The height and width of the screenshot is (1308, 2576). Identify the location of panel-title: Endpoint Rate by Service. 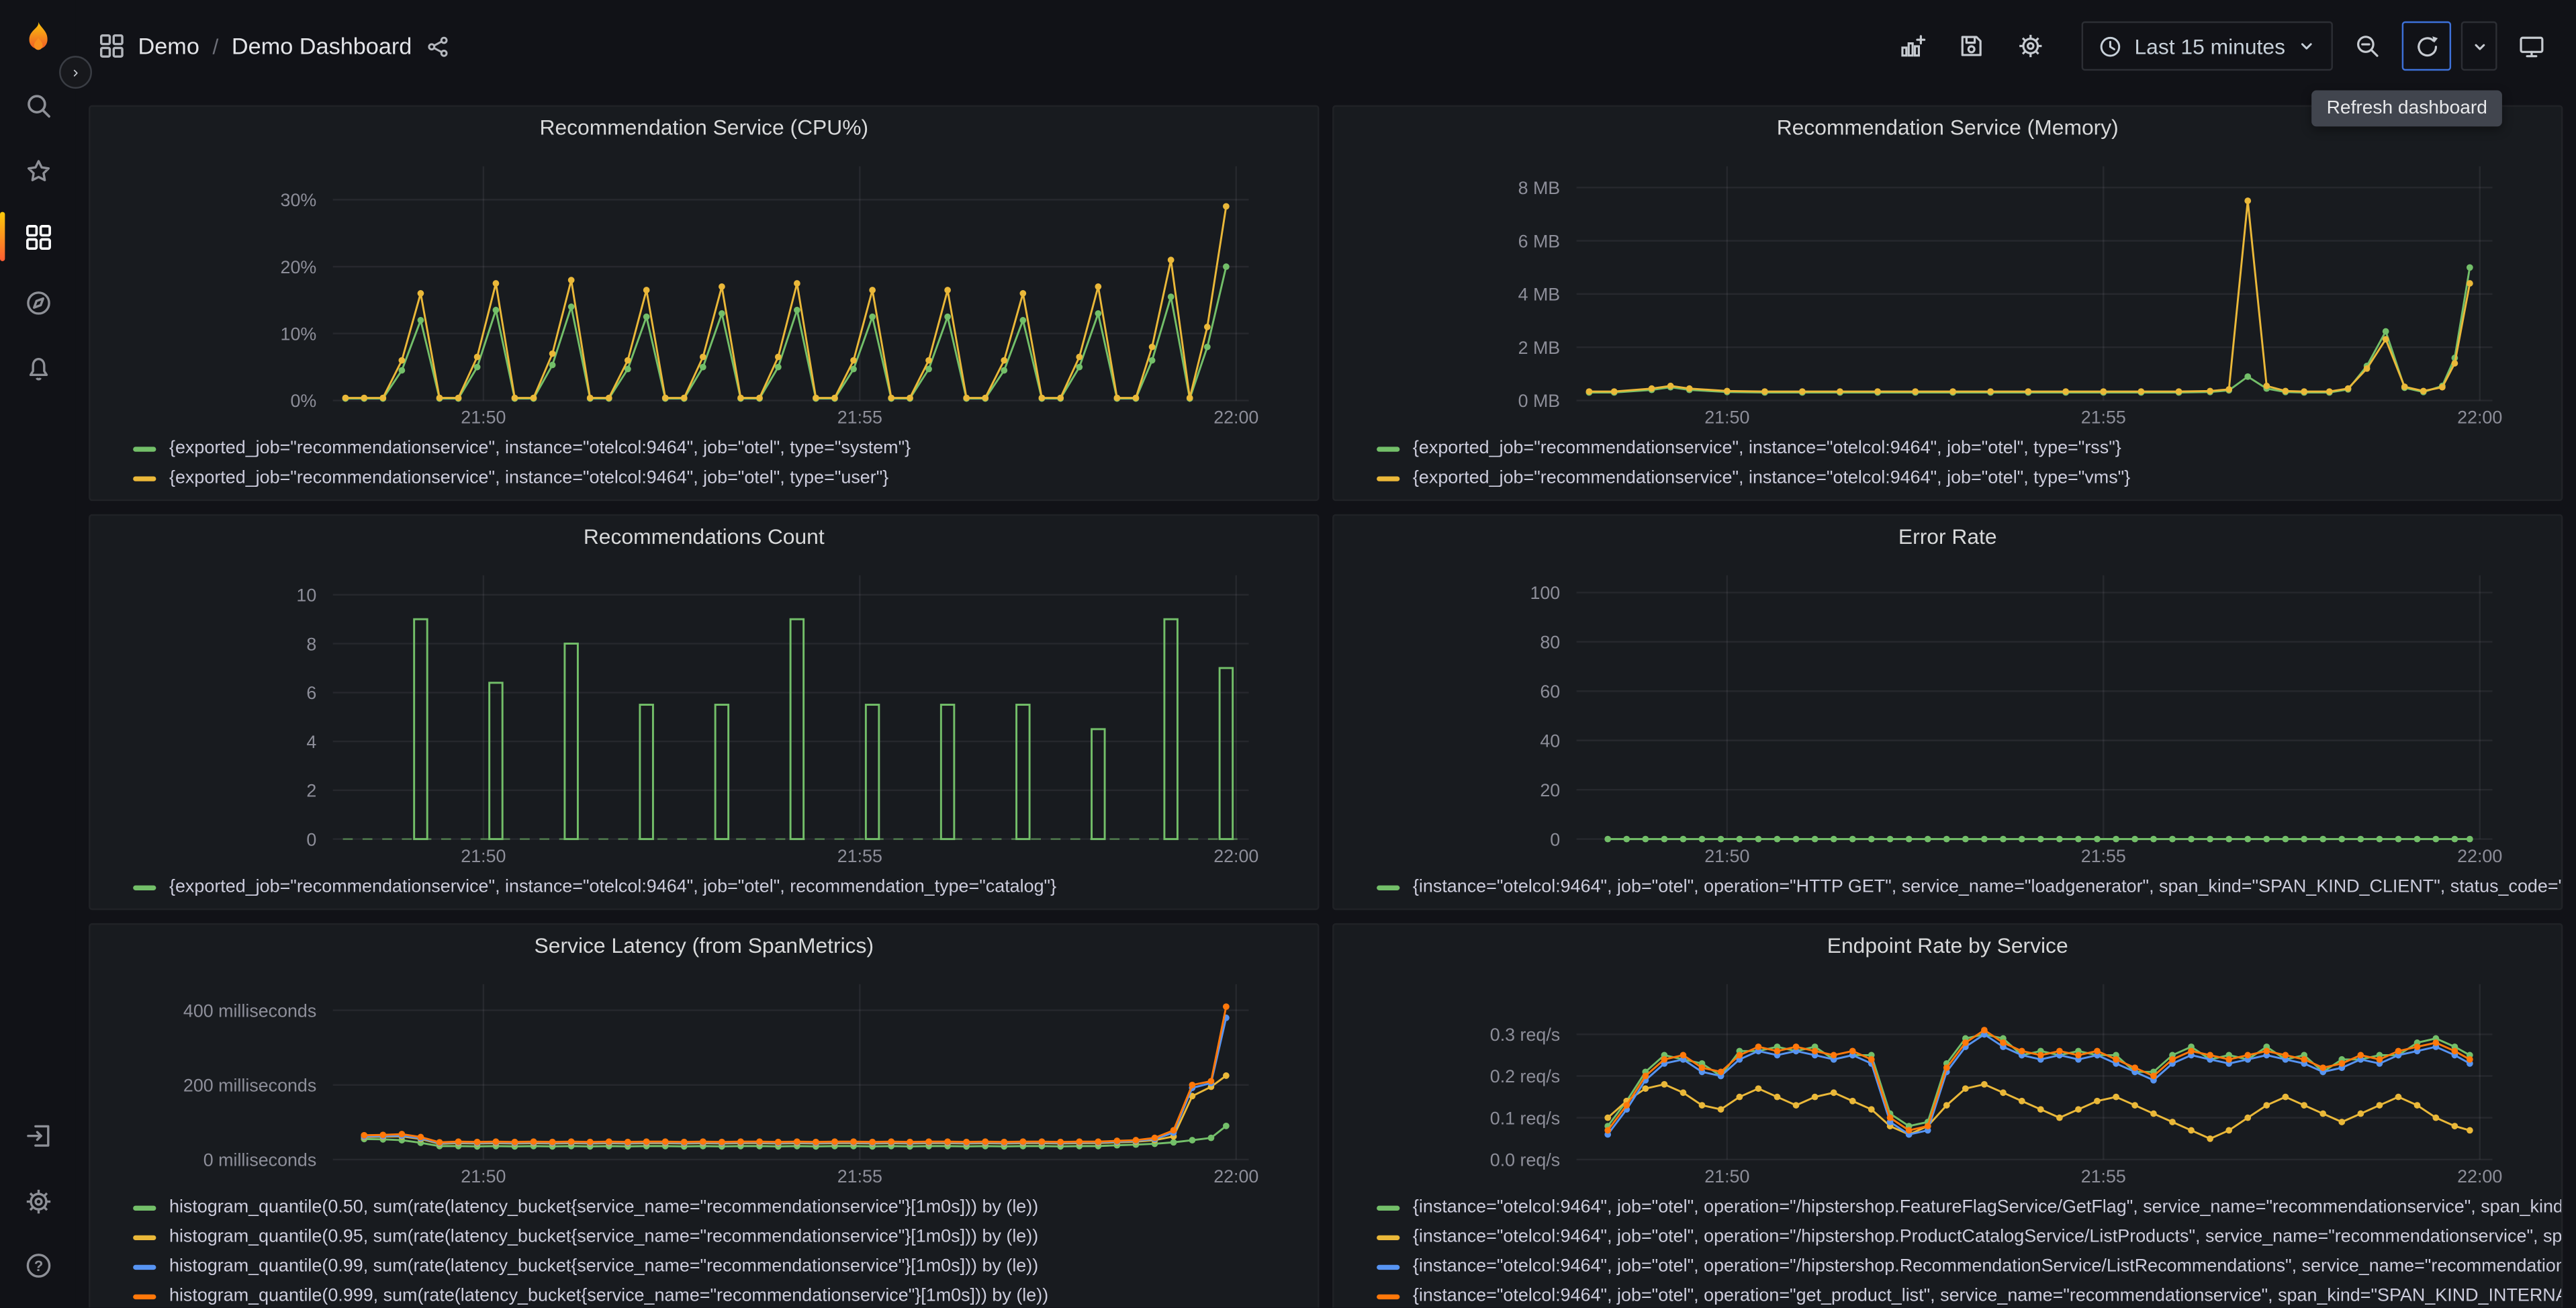
(1947, 947).